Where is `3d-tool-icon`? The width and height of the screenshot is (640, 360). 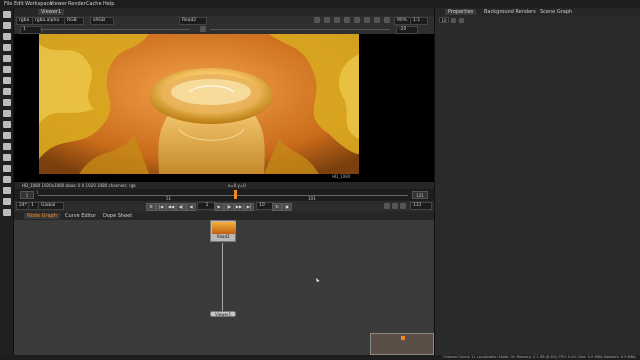
3d-tool-icon is located at coordinates (7, 124).